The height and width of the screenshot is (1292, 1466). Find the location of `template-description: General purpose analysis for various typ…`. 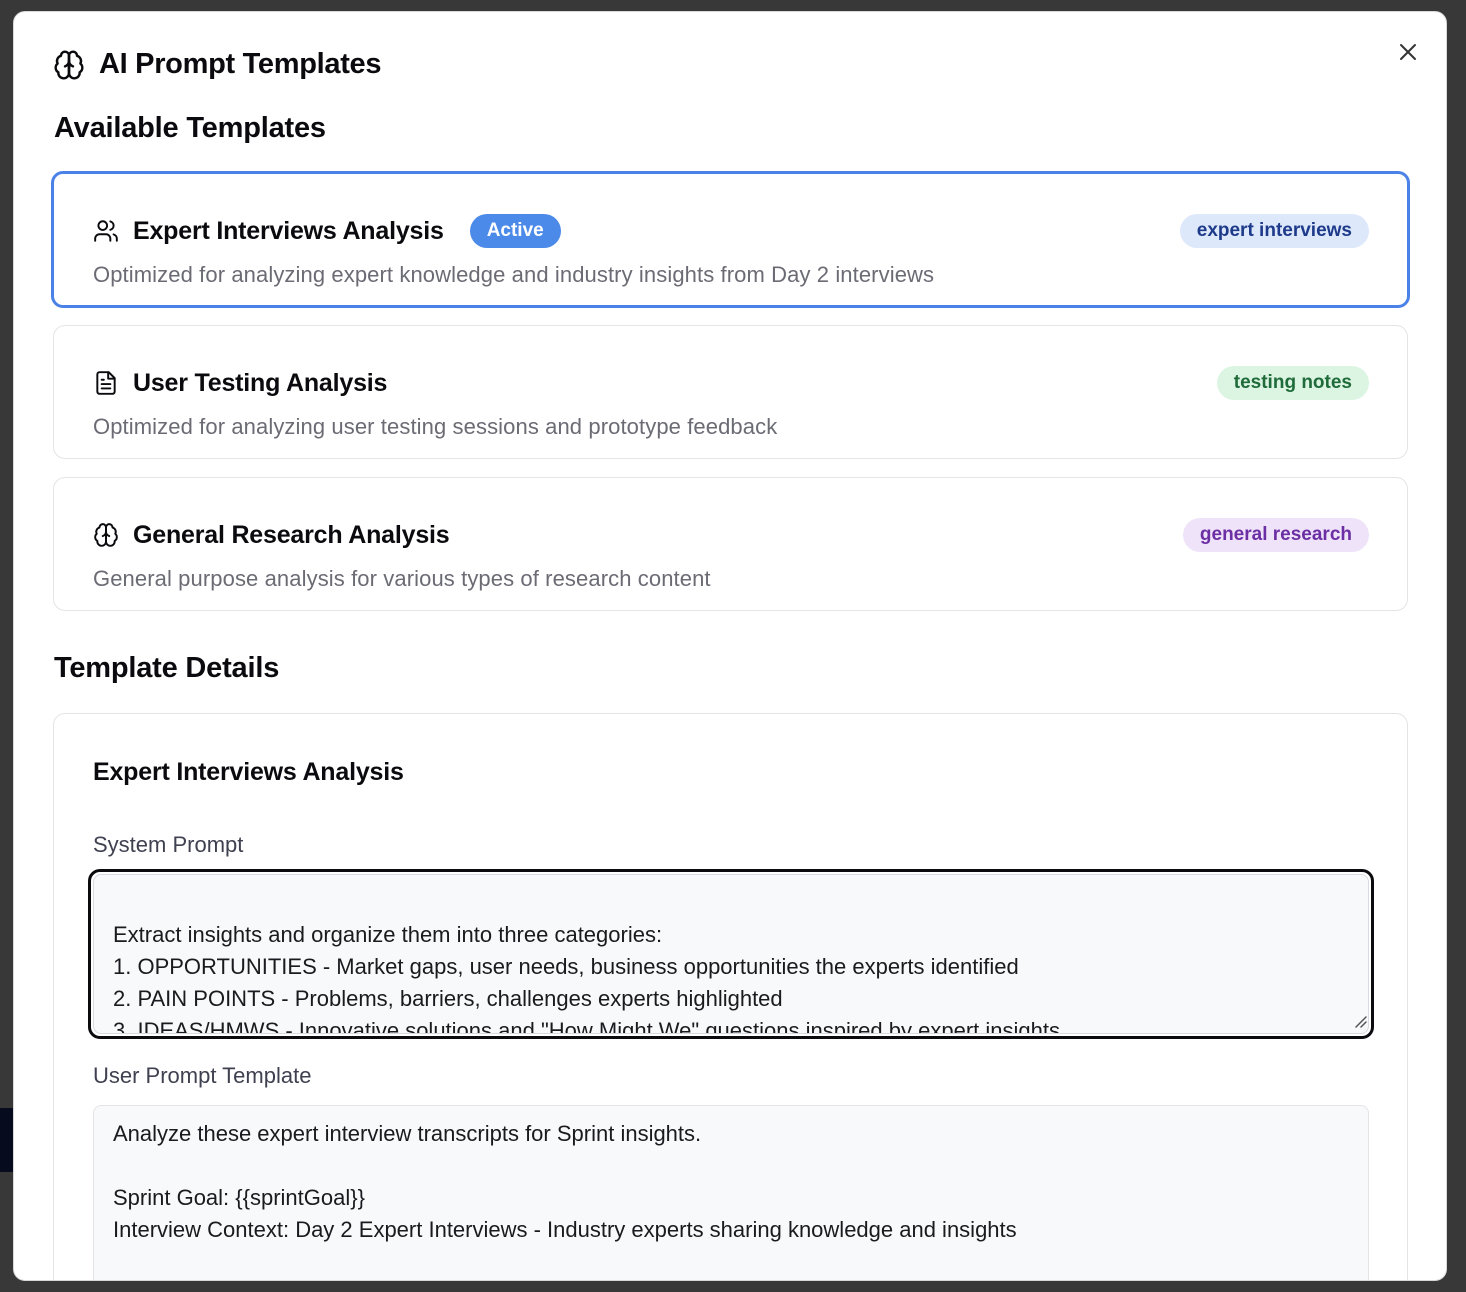

template-description: General purpose analysis for various typ… is located at coordinates (402, 578).